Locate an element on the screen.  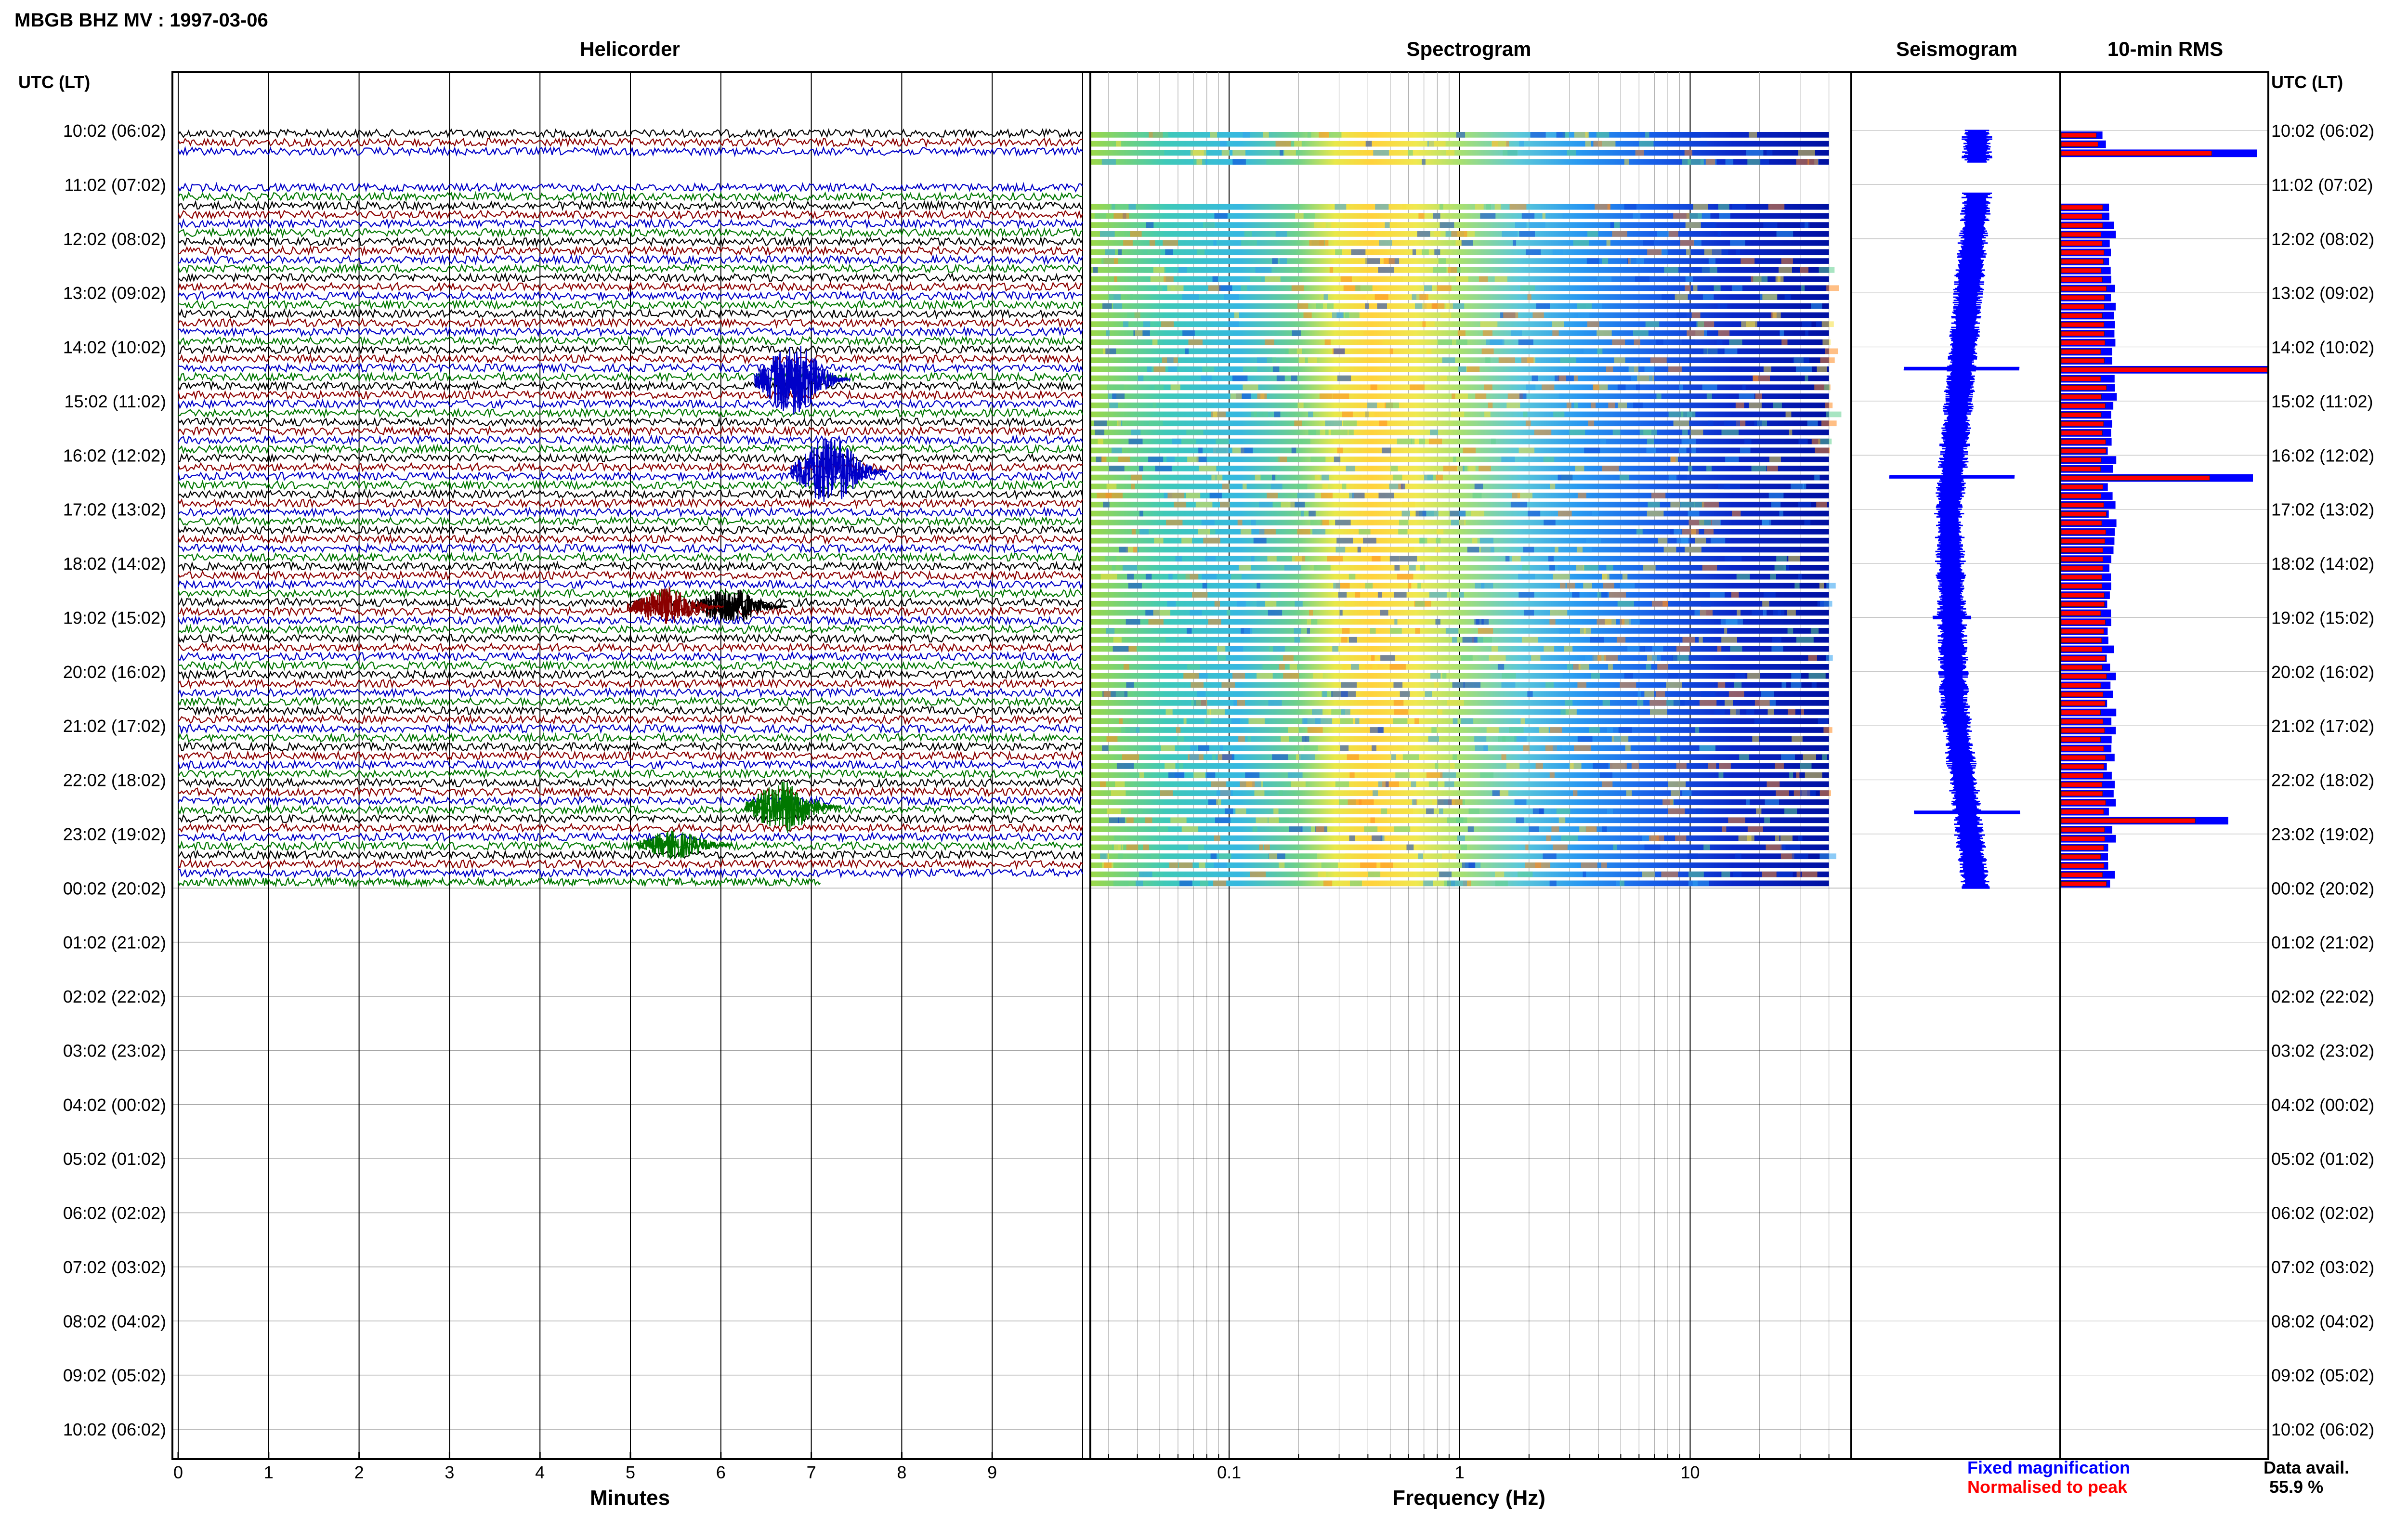
time-label-right: 04:02 (00:02) is located at coordinates (2322, 1105).